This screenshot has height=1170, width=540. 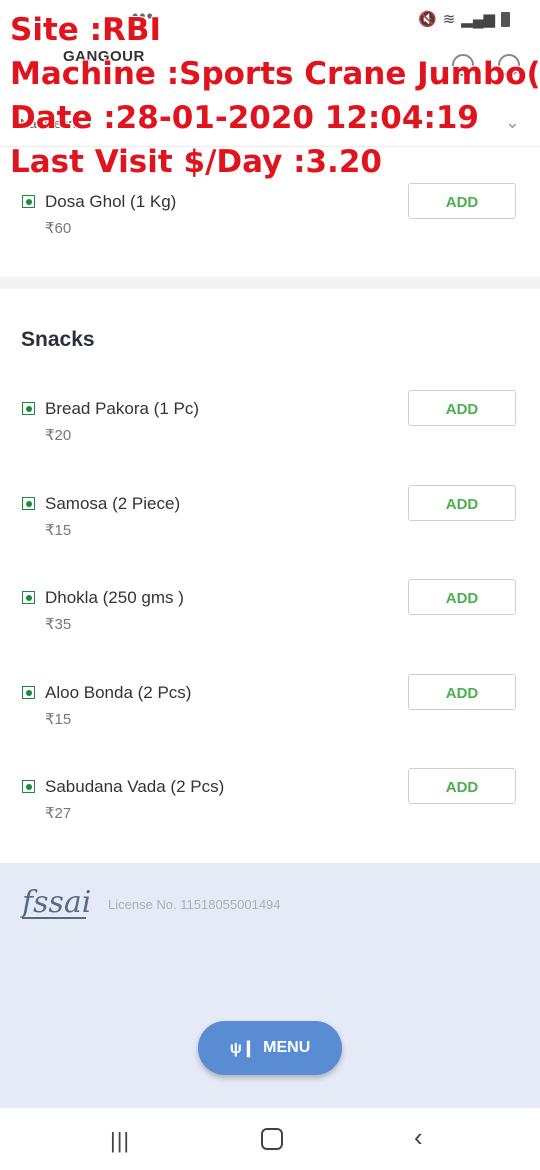 What do you see at coordinates (118, 692) in the screenshot?
I see `item-name: Aloo Bonda (2 Pcs)` at bounding box center [118, 692].